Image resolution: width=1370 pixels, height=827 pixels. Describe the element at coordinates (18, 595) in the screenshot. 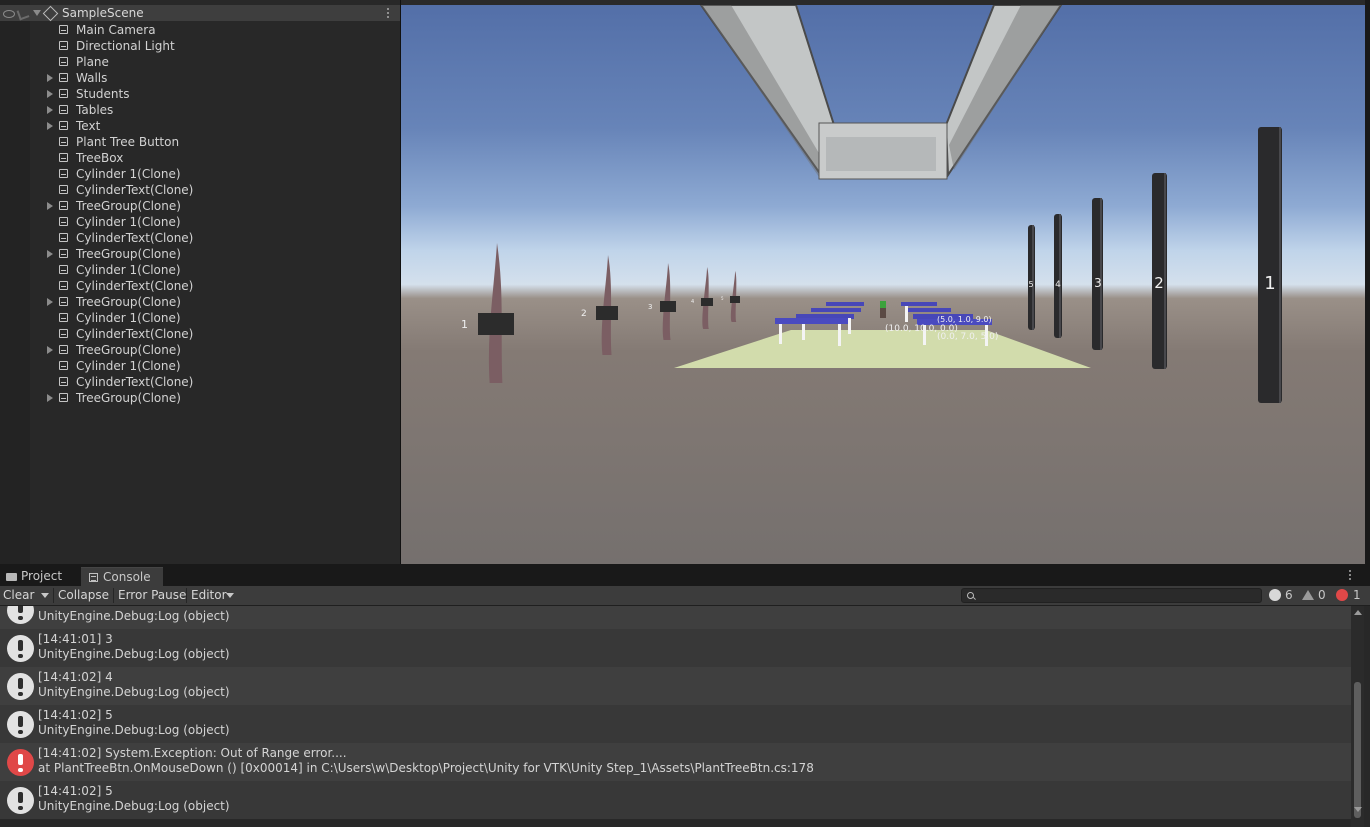

I see `clear-button: Clear` at that location.